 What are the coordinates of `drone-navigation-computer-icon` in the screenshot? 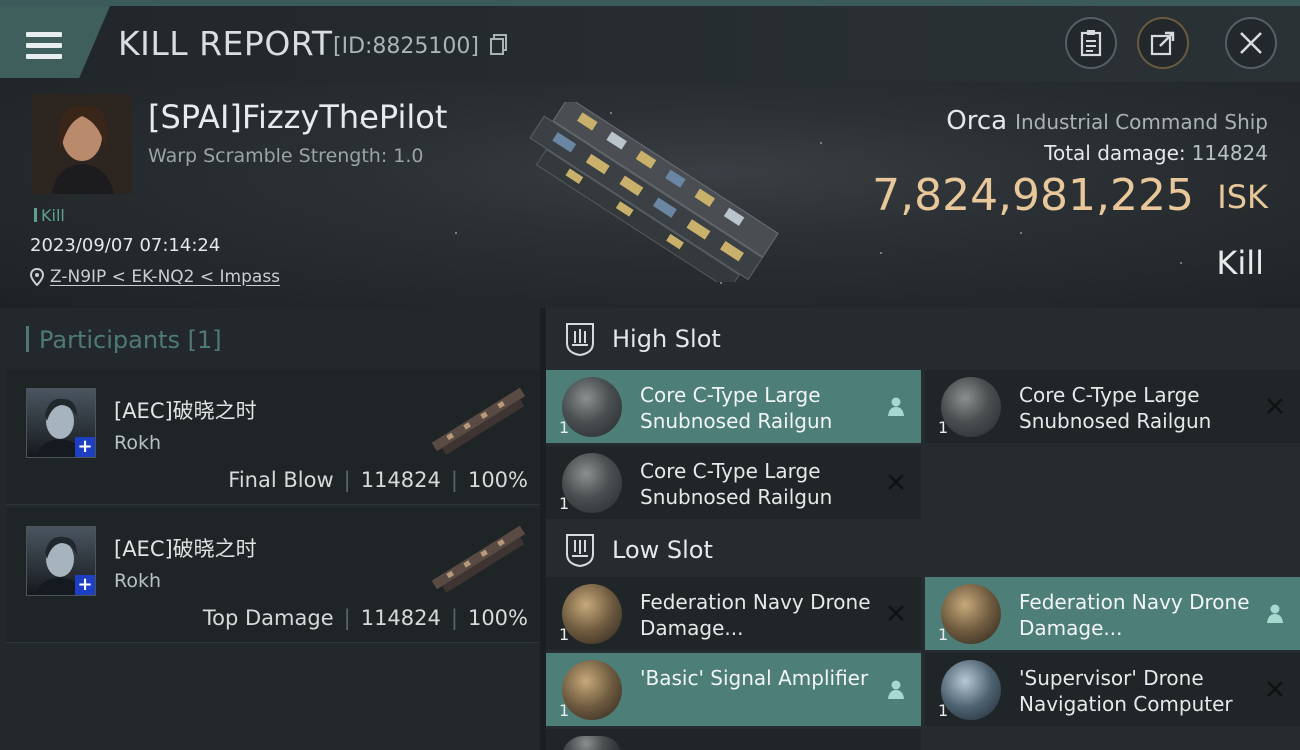 It's located at (971, 690).